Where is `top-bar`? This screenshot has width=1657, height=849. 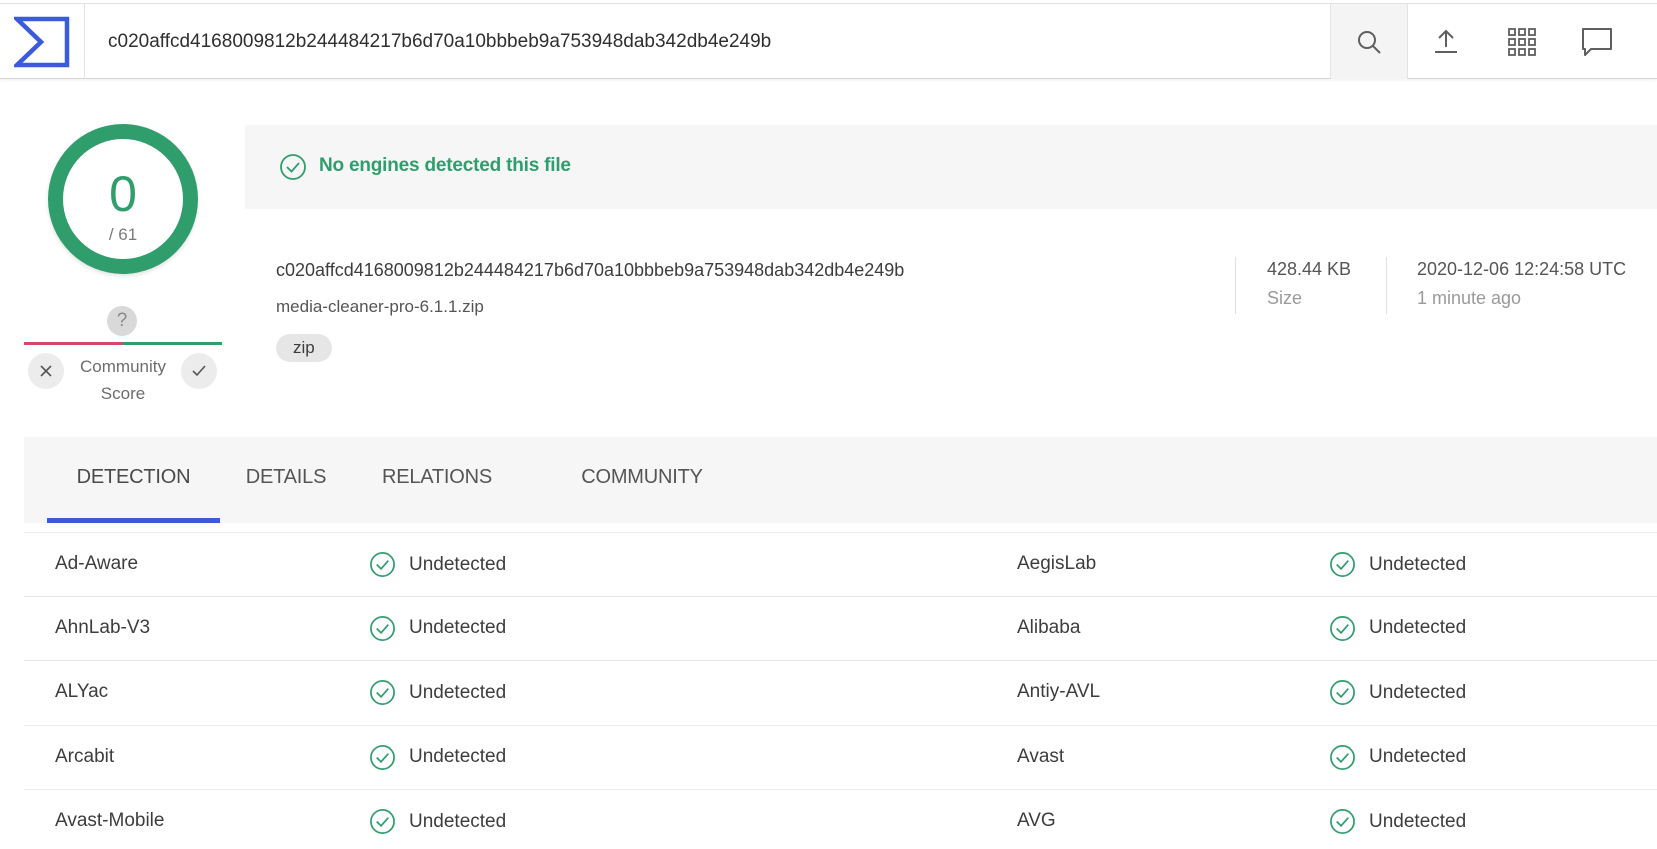
top-bar is located at coordinates (828, 41).